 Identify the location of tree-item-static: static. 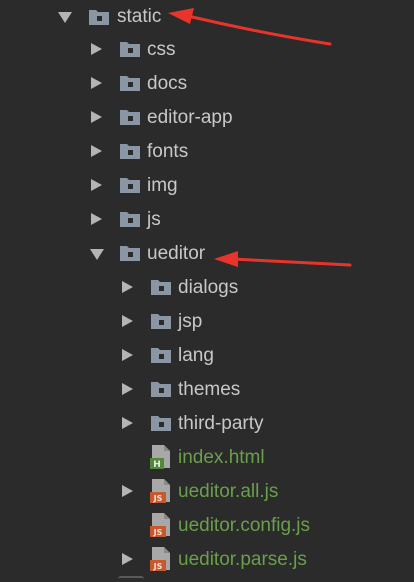
(207, 17).